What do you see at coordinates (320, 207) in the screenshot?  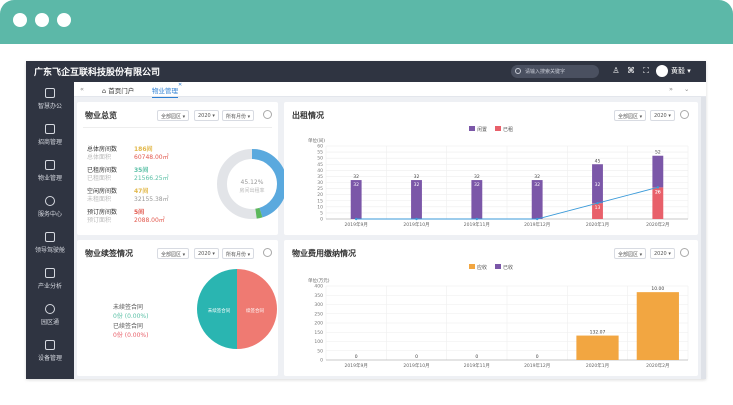 I see `y-tick-label: 10` at bounding box center [320, 207].